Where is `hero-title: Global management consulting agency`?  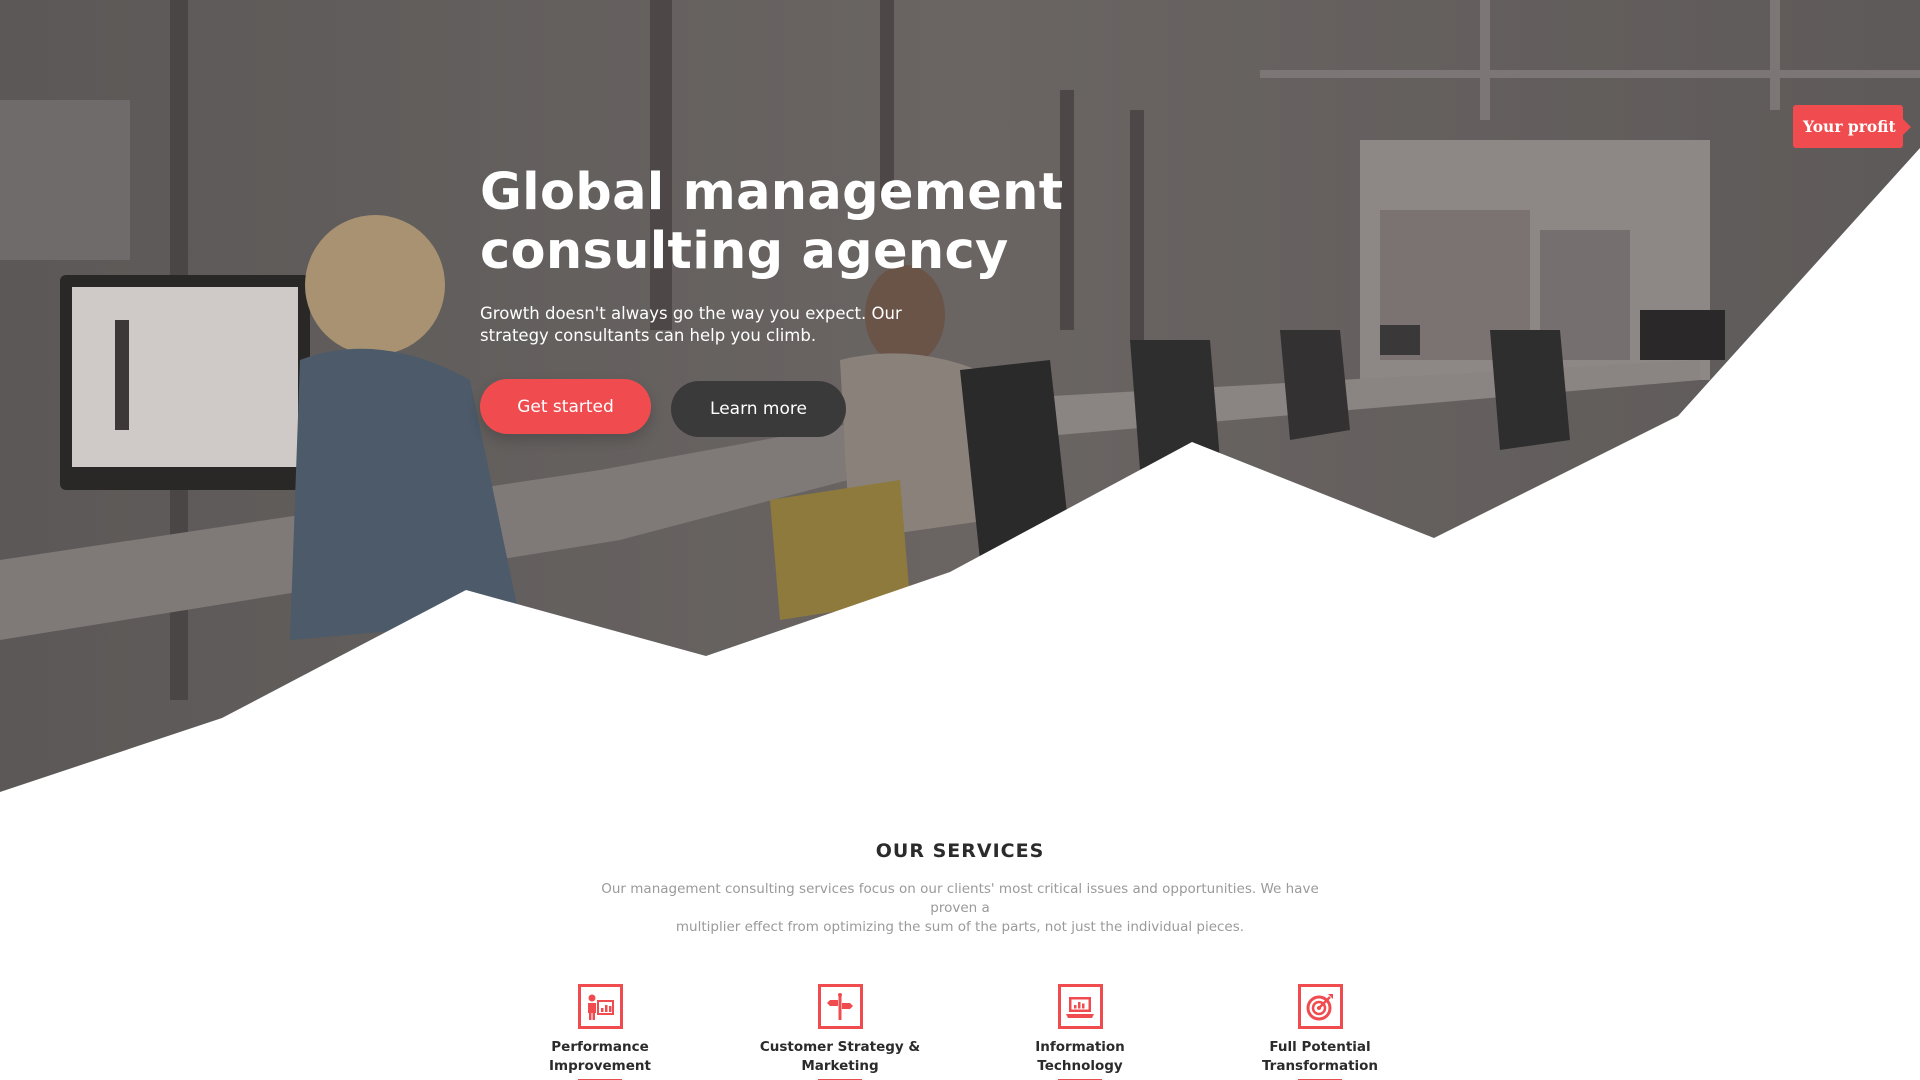 hero-title: Global management consulting agency is located at coordinates (790, 222).